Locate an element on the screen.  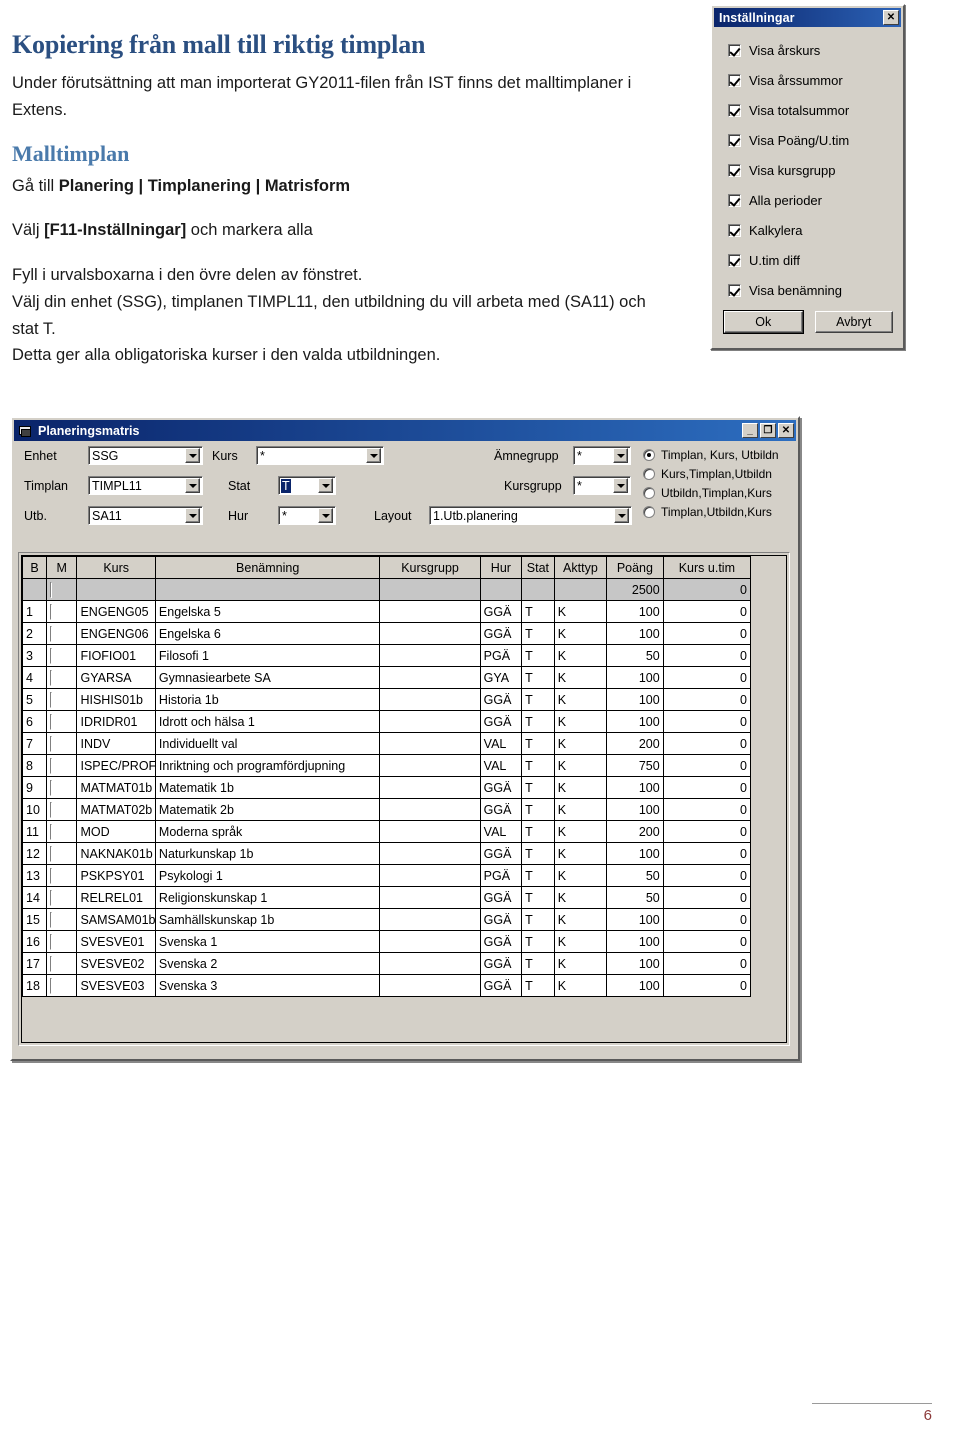
cell-kurs: MATMAT01b is located at coordinates (116, 787).